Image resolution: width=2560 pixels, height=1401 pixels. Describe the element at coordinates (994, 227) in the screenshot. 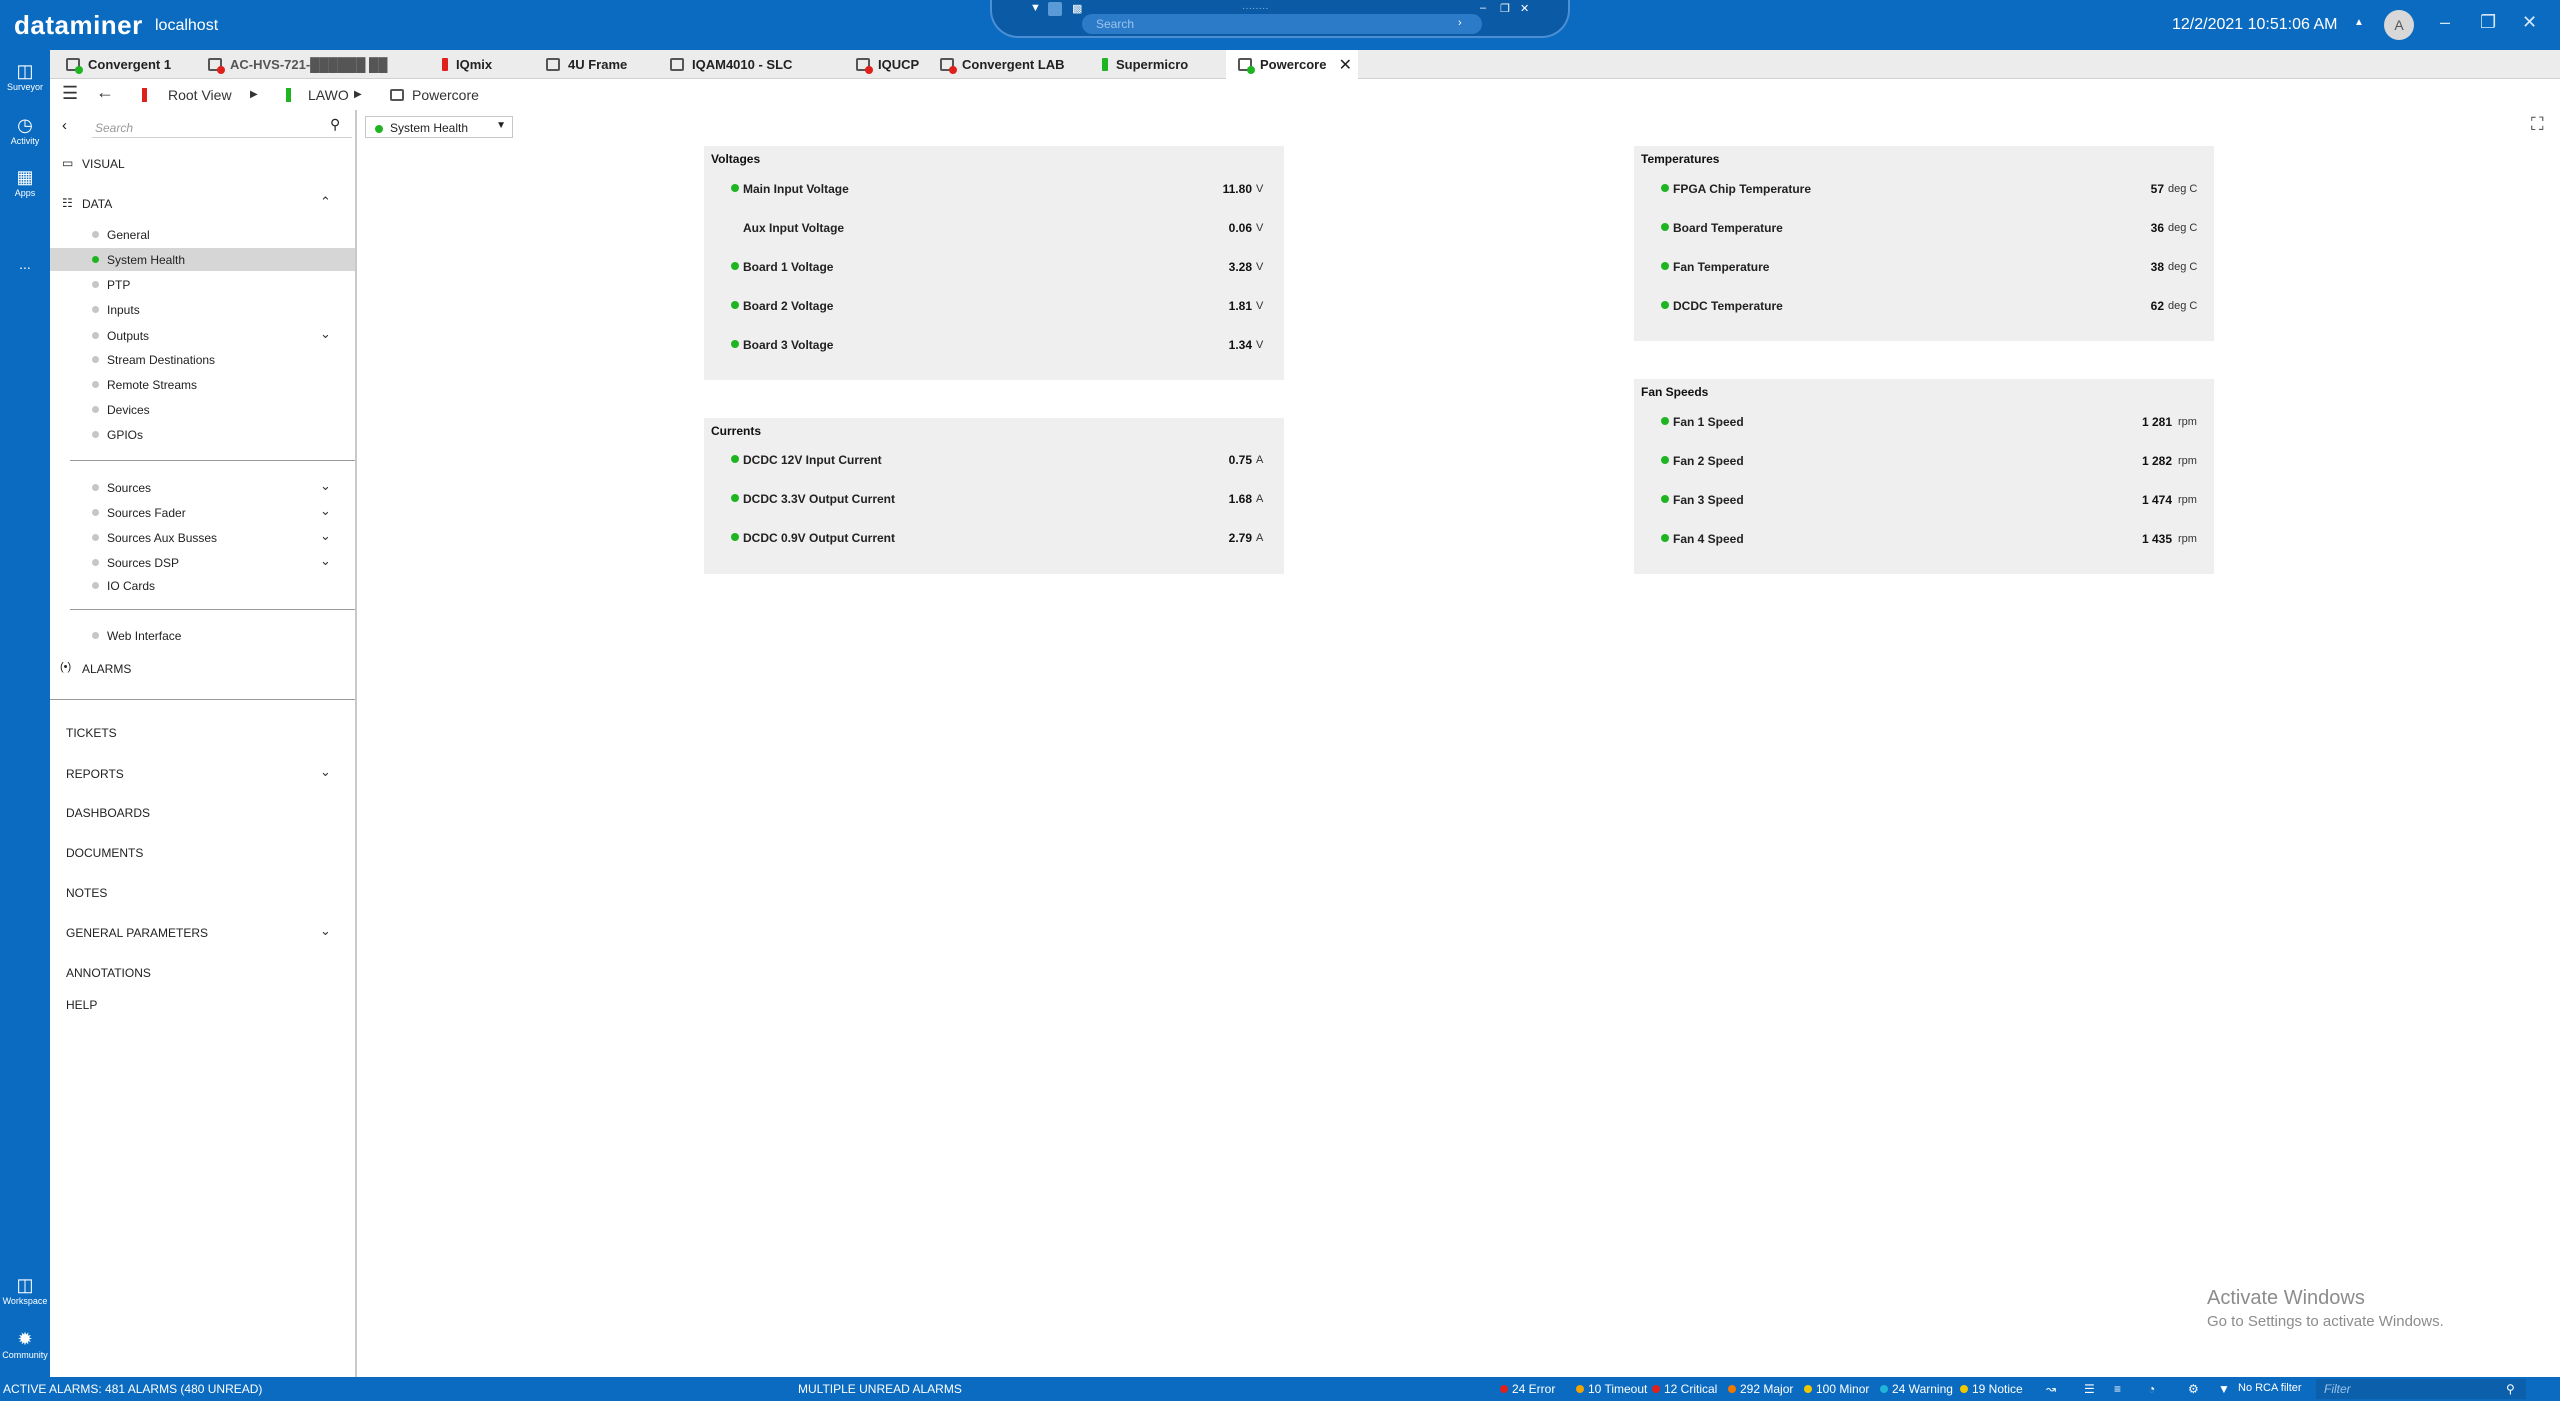

I see `param-row: Aux Input Voltage 0.06 V` at that location.